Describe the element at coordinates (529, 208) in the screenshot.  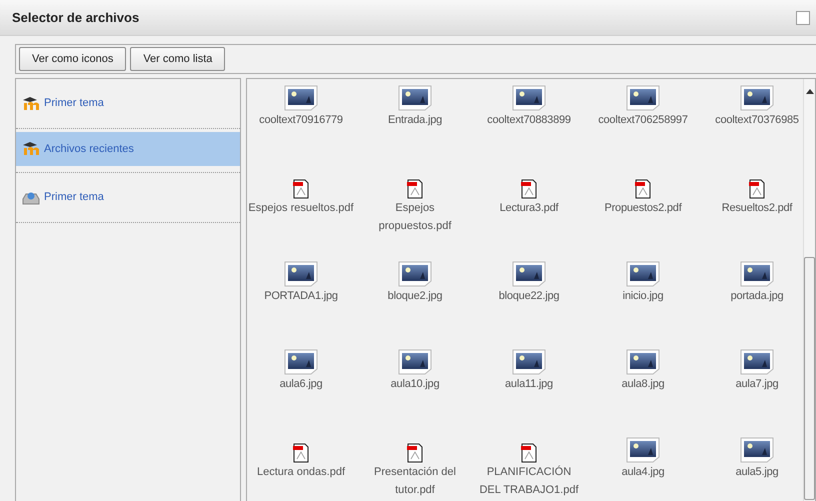
I see `file-name: Lectura3.pdf` at that location.